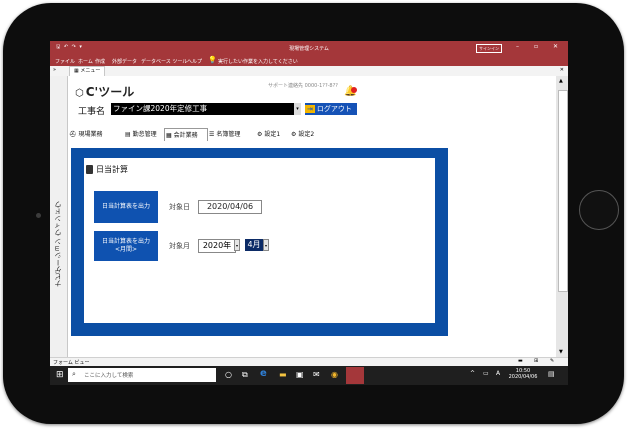  What do you see at coordinates (354, 90) in the screenshot?
I see `notification-dot` at bounding box center [354, 90].